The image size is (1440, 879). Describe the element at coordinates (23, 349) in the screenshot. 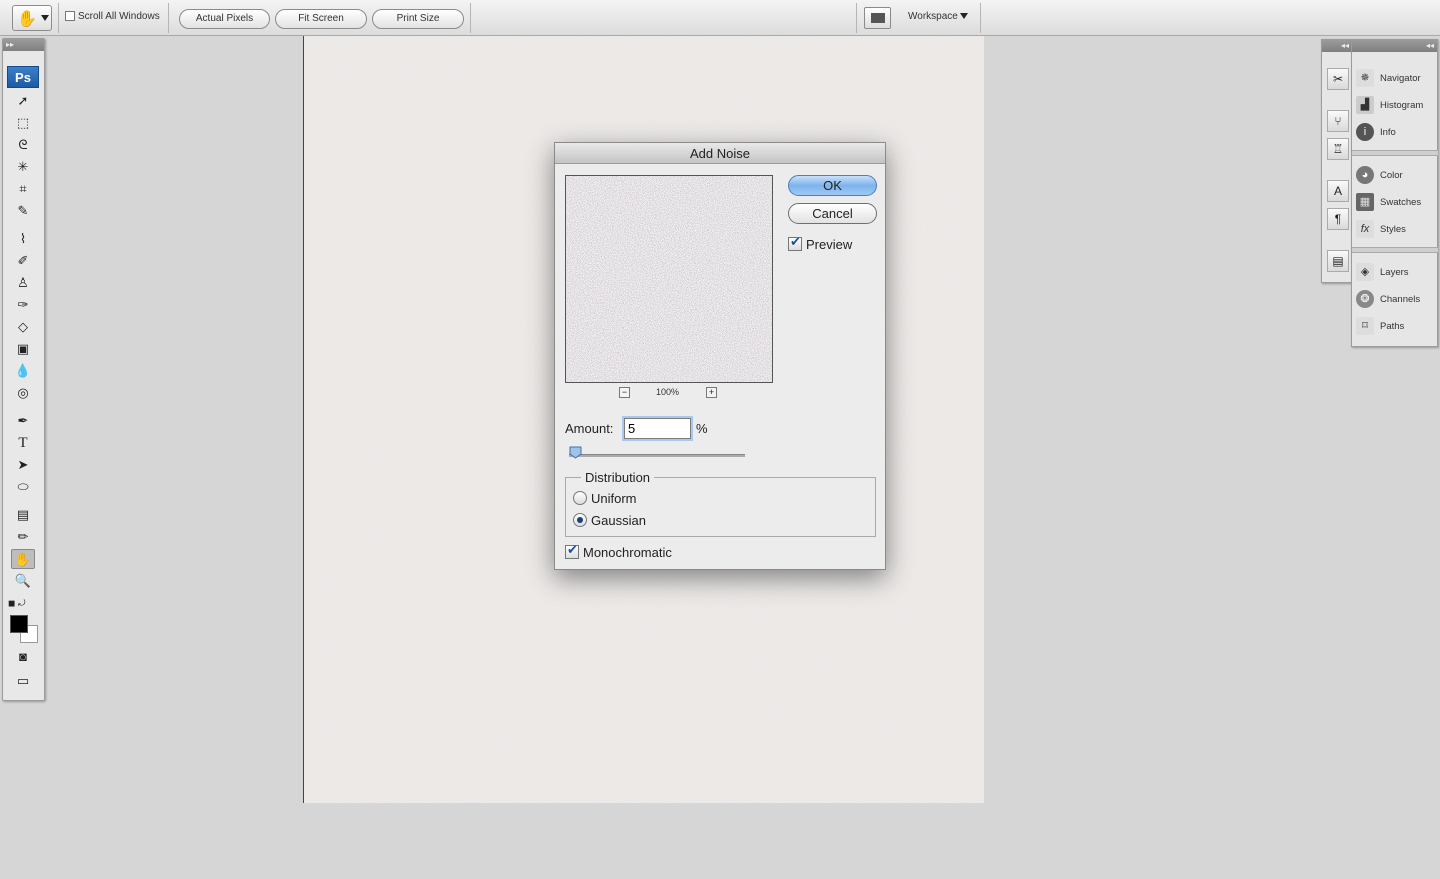

I see `gradient-tool-icon: ▣` at that location.